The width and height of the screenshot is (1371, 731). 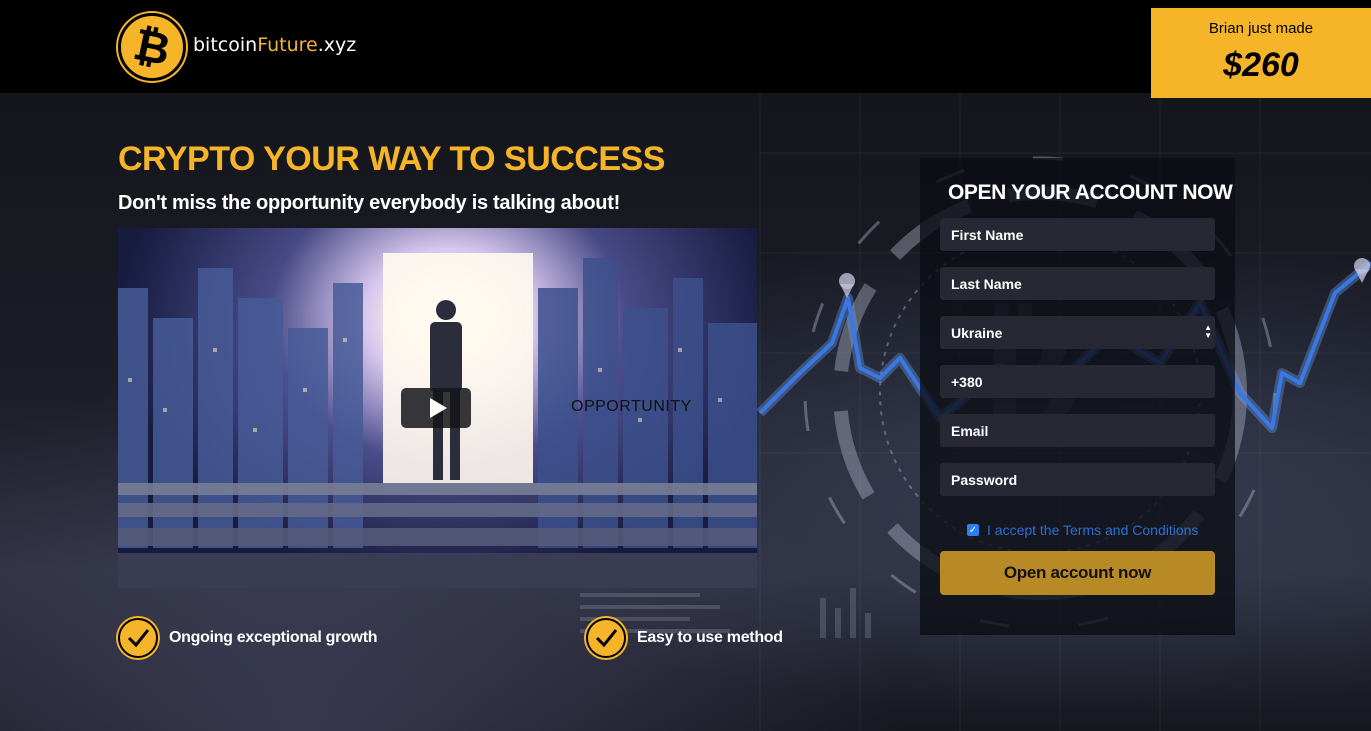 I want to click on video-play-button, so click(x=436, y=408).